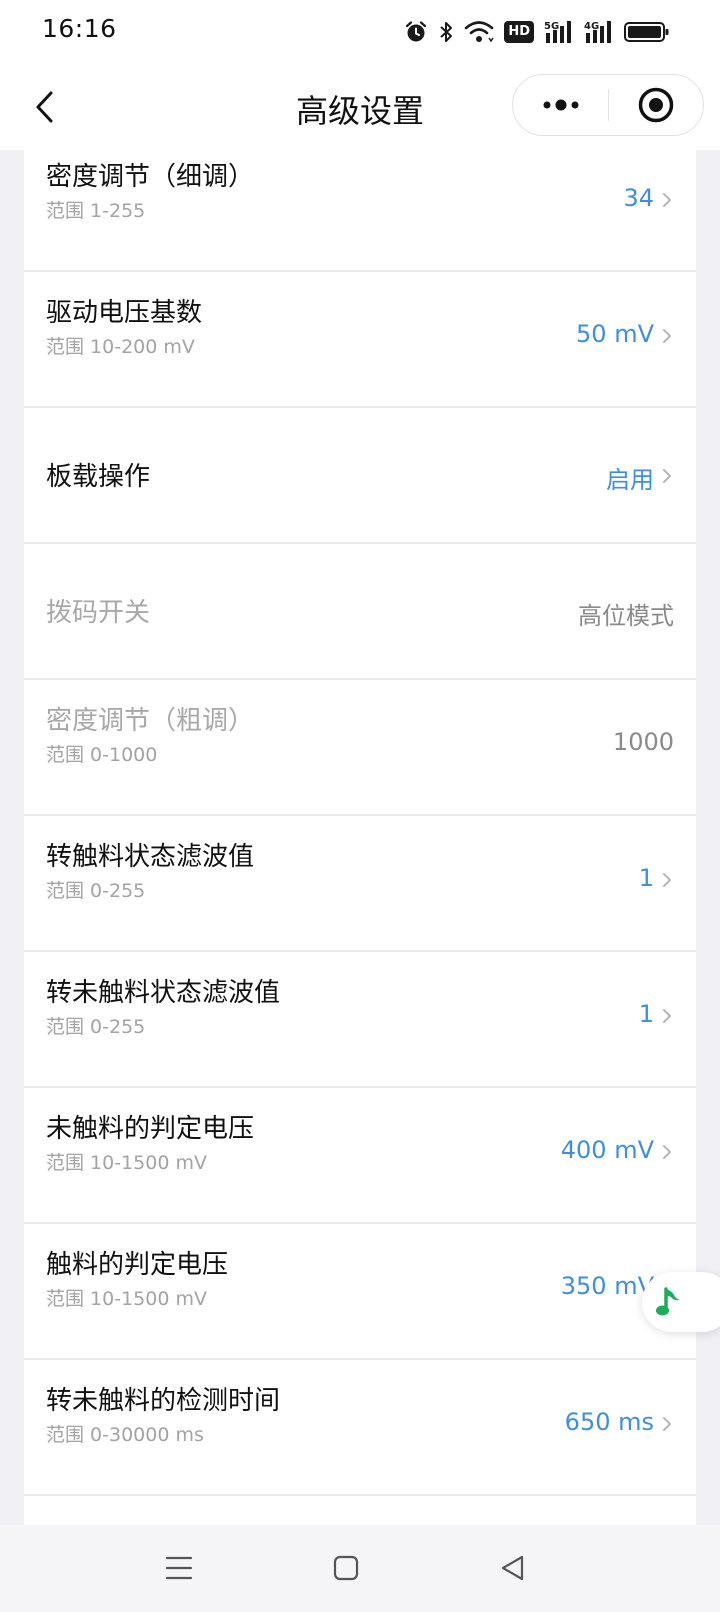 This screenshot has height=1612, width=720. Describe the element at coordinates (519, 32) in the screenshot. I see `hd-icon: HD` at that location.